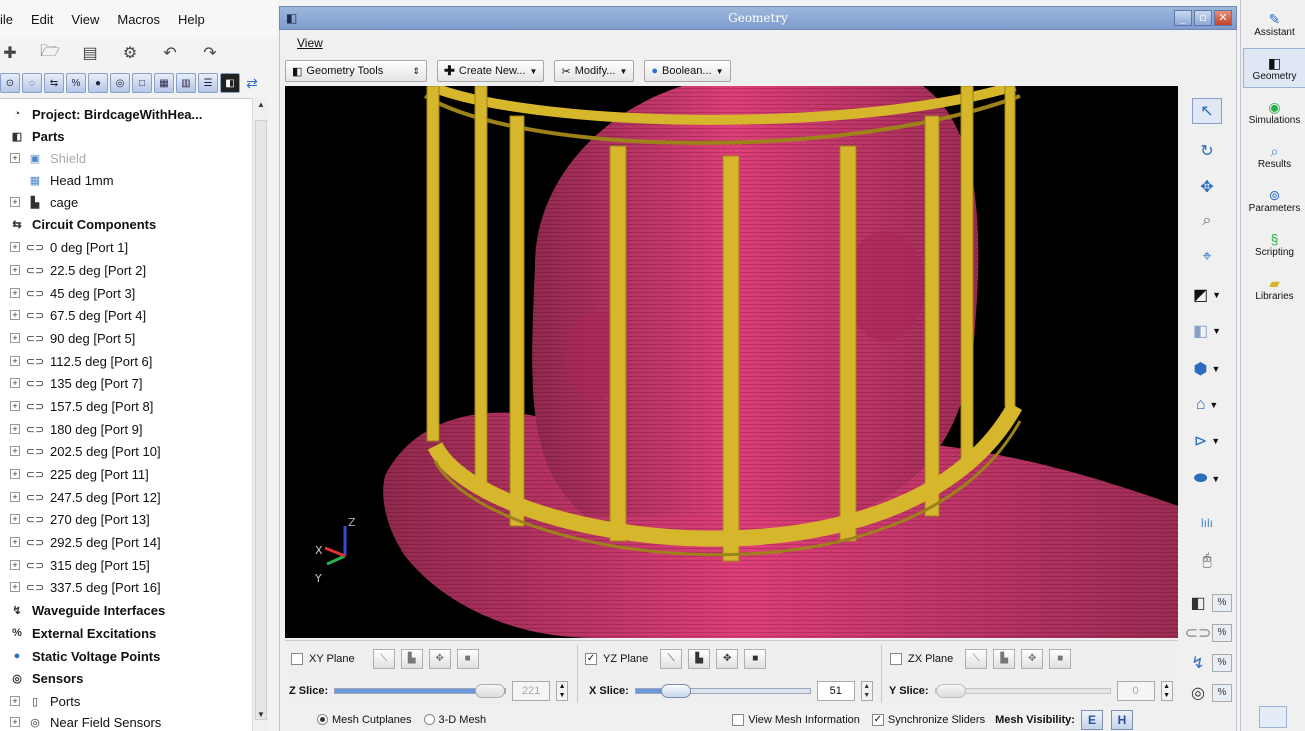 This screenshot has width=1305, height=731. Describe the element at coordinates (1222, 693) in the screenshot. I see `sensor-opacity-percent: %` at that location.